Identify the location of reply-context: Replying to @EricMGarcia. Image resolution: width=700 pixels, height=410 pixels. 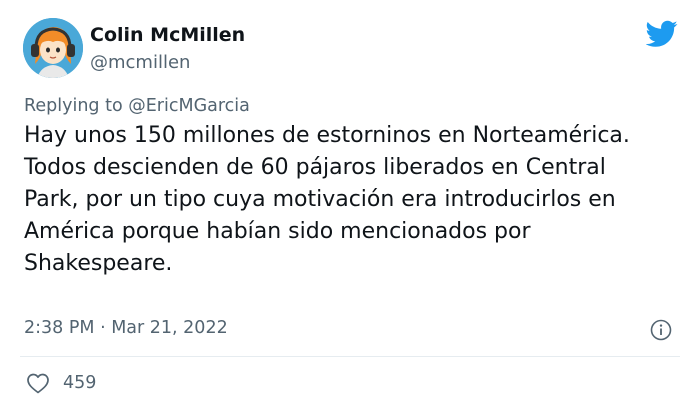
(137, 106).